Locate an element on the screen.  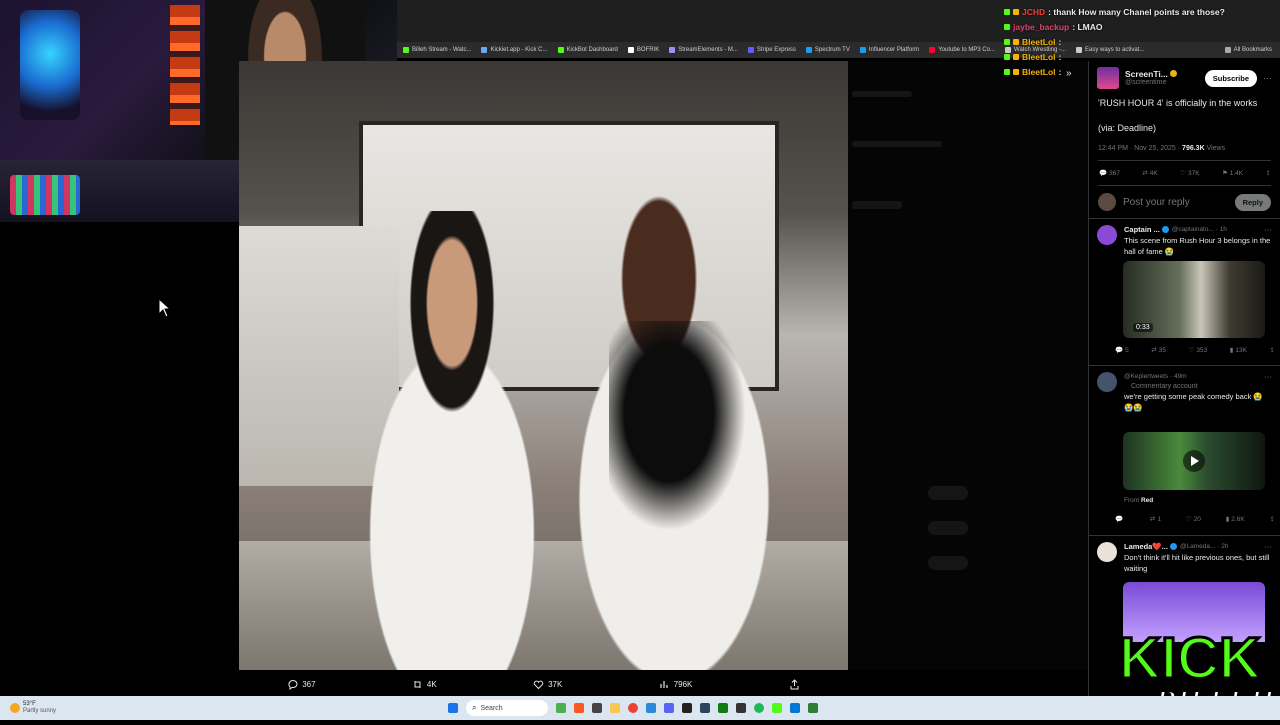
influencer-icon is located at coordinates (862, 50).